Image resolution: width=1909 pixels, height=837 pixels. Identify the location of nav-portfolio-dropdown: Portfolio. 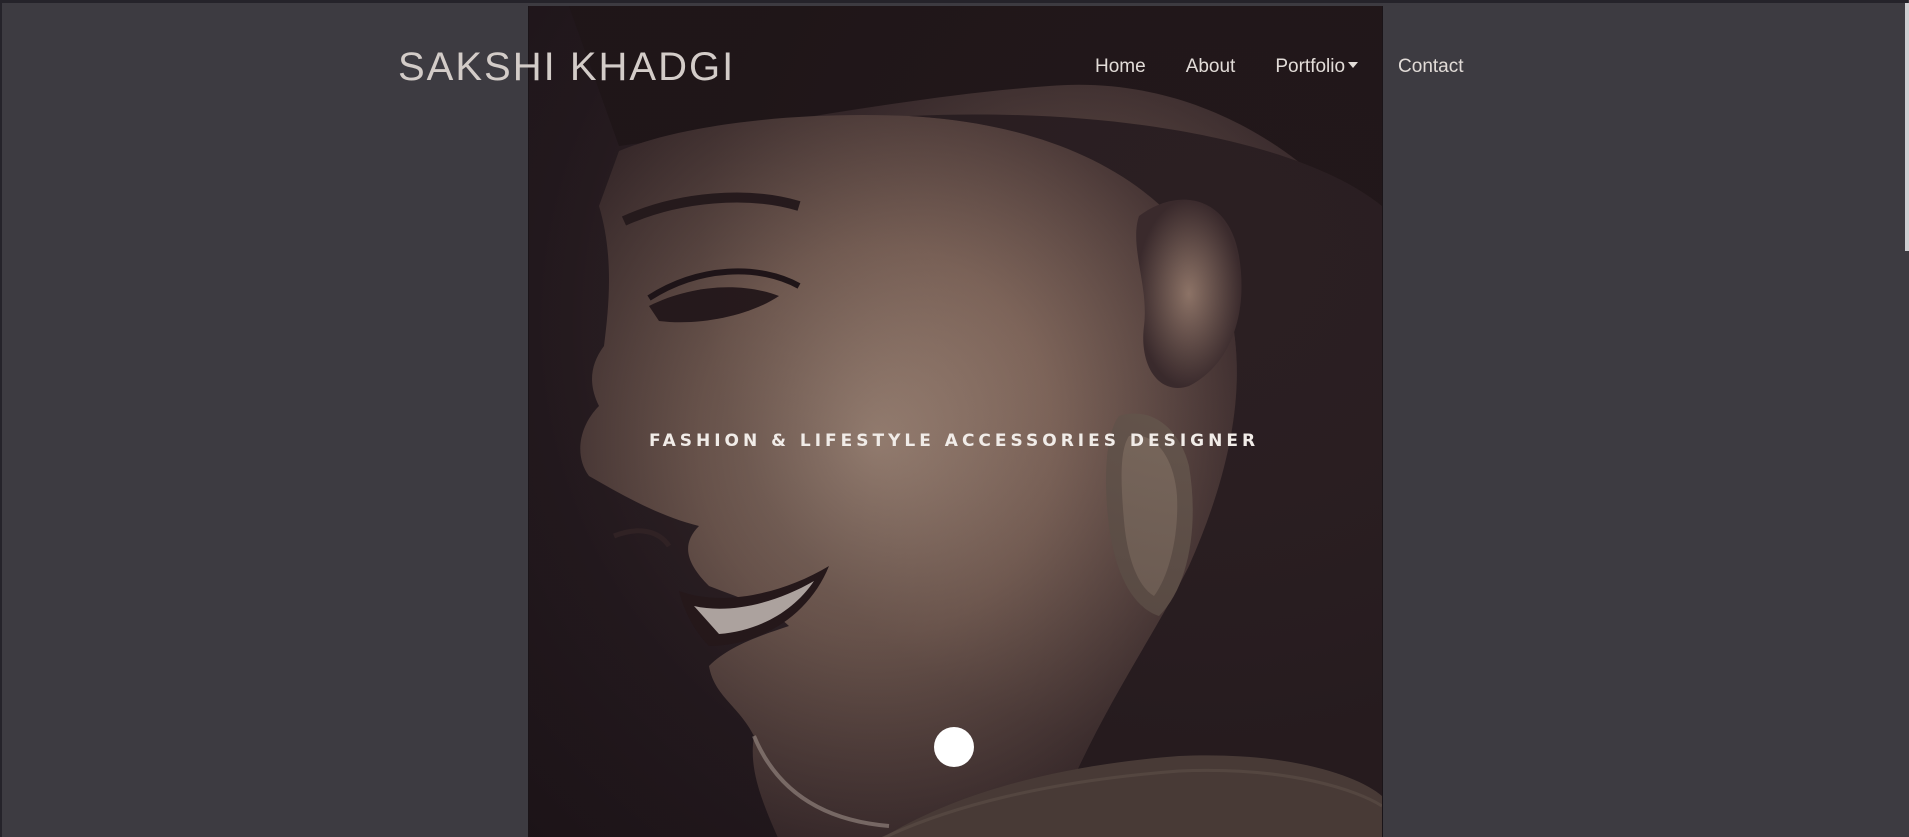
(1317, 67).